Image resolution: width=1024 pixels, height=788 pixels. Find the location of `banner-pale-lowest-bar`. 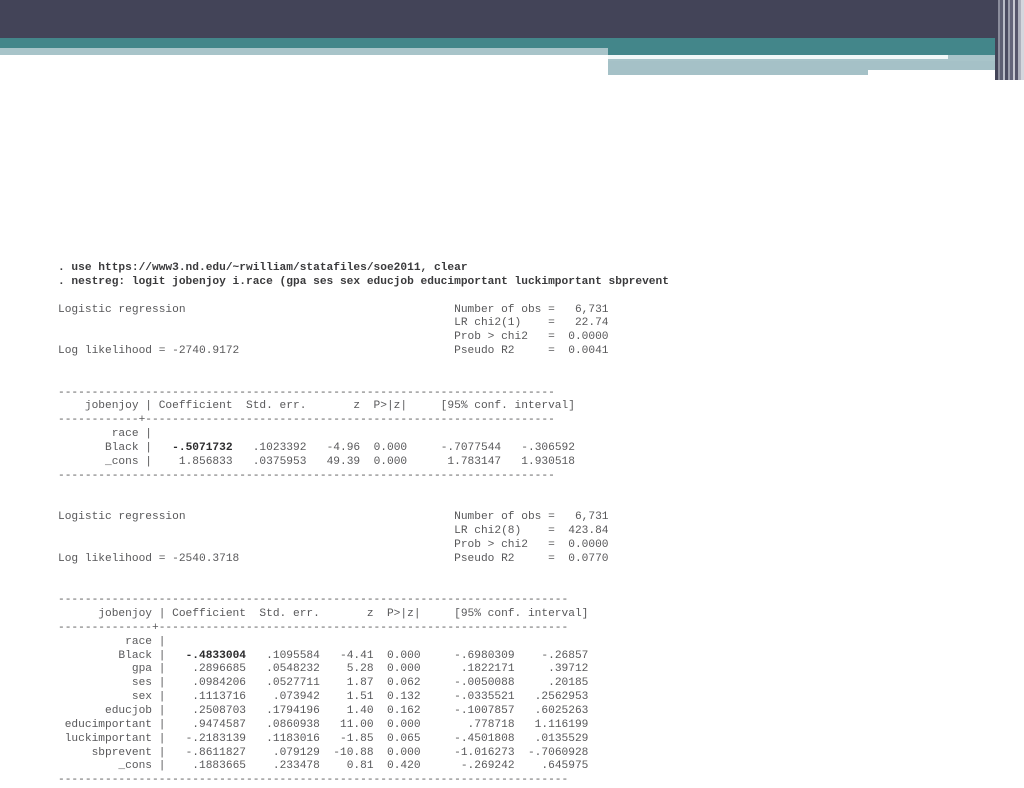

banner-pale-lowest-bar is located at coordinates (738, 72).